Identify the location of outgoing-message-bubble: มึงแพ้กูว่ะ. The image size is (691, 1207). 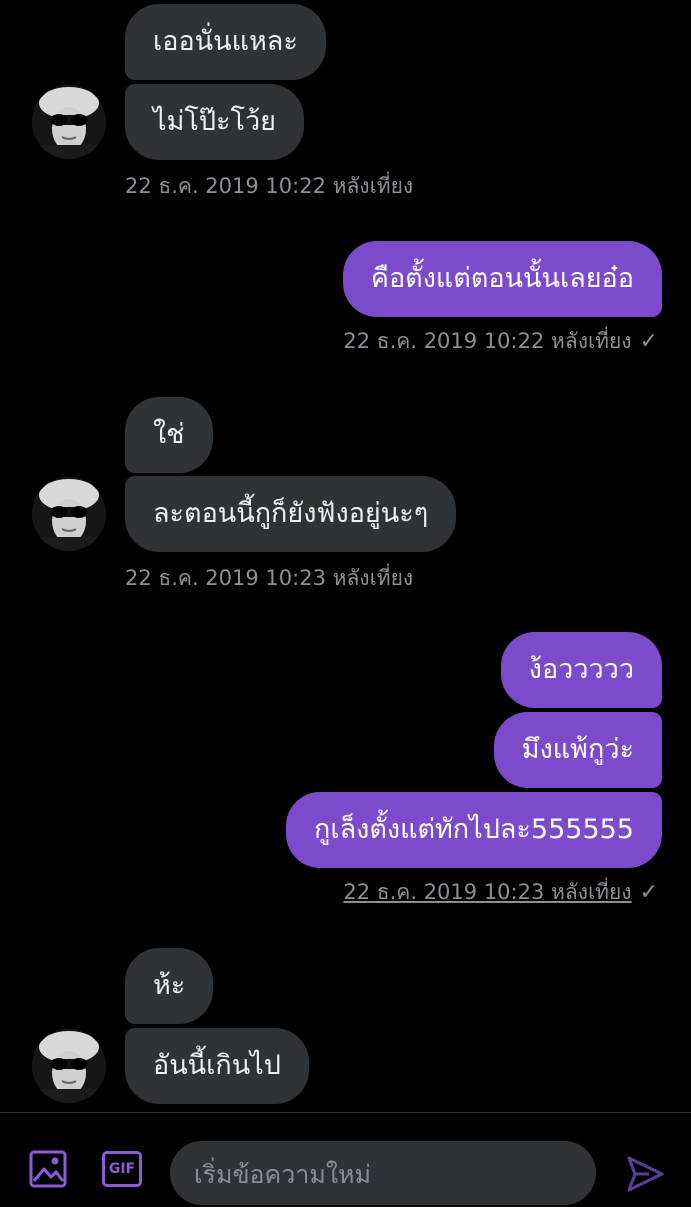
(577, 750).